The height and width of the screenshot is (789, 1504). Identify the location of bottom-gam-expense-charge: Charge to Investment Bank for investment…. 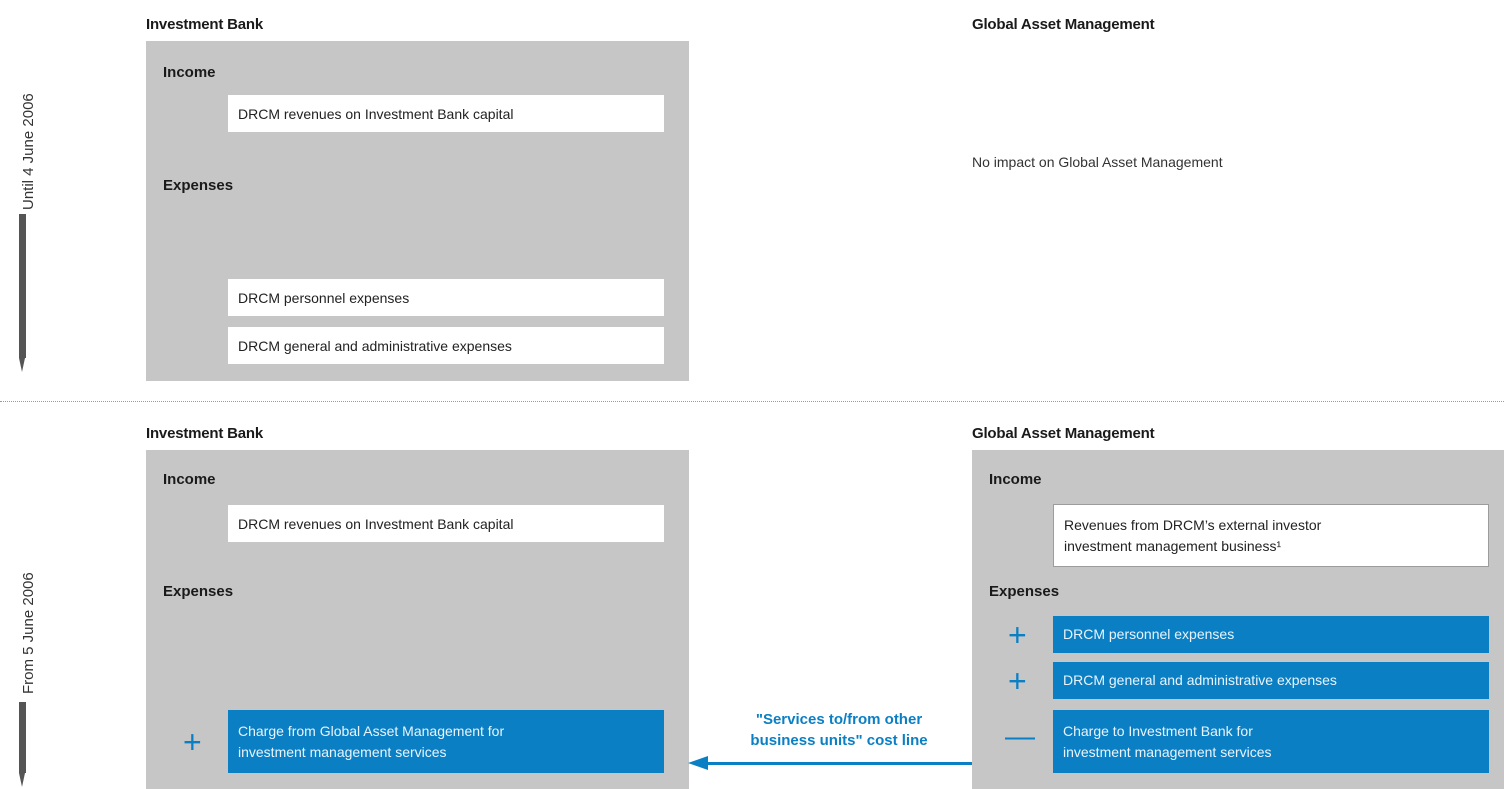
(1271, 741).